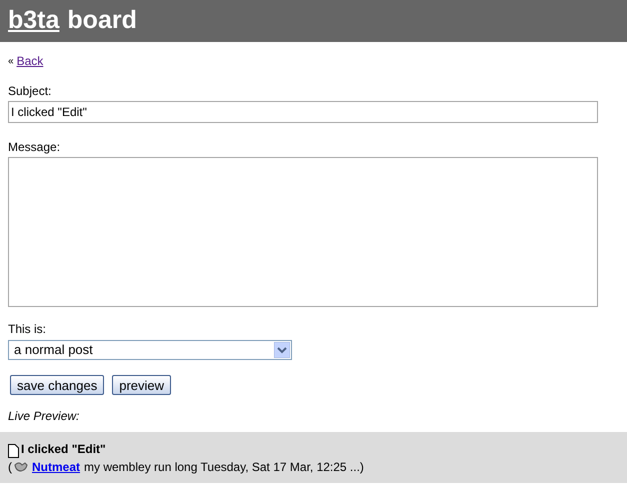  Describe the element at coordinates (28, 329) in the screenshot. I see `post-type-label: This is:` at that location.